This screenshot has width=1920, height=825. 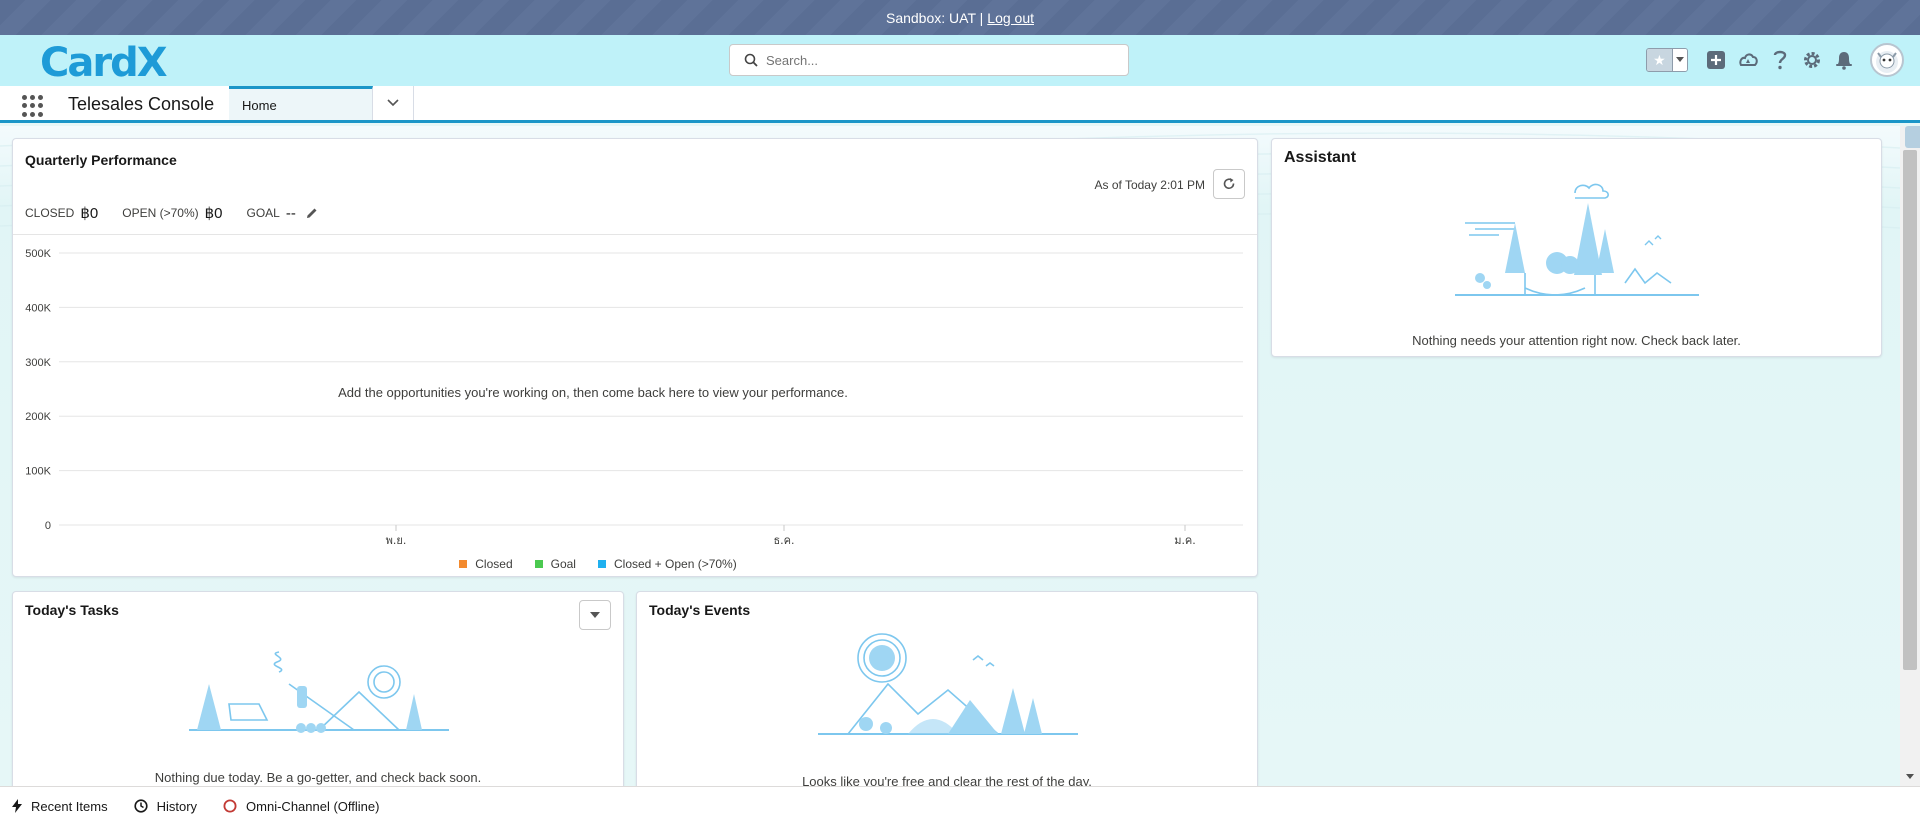 I want to click on utility-label: History, so click(x=177, y=806).